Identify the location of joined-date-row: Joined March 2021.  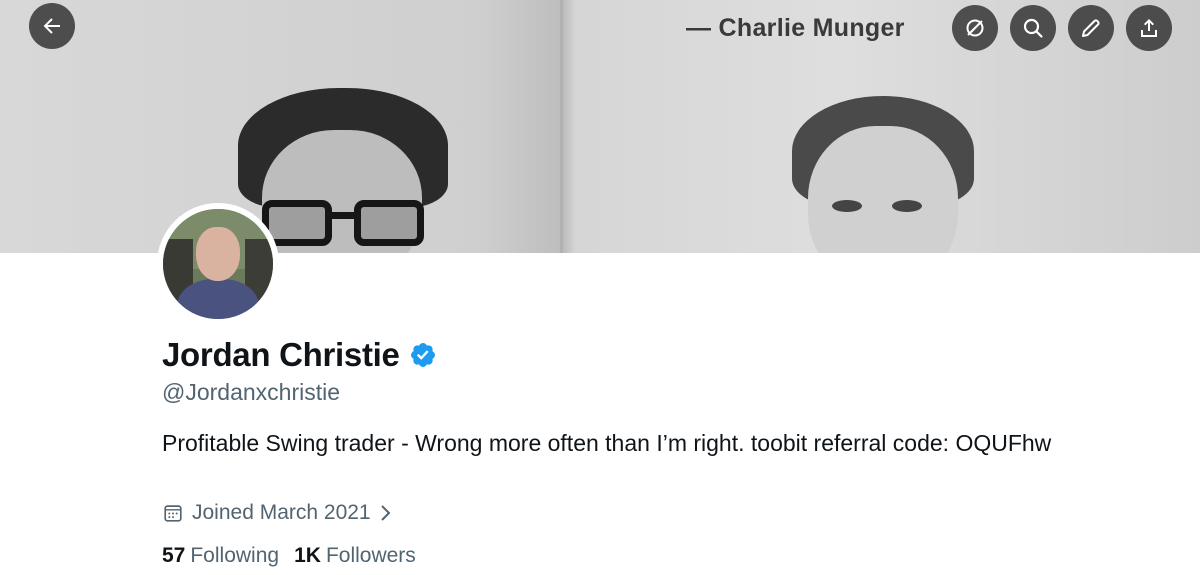
(277, 513).